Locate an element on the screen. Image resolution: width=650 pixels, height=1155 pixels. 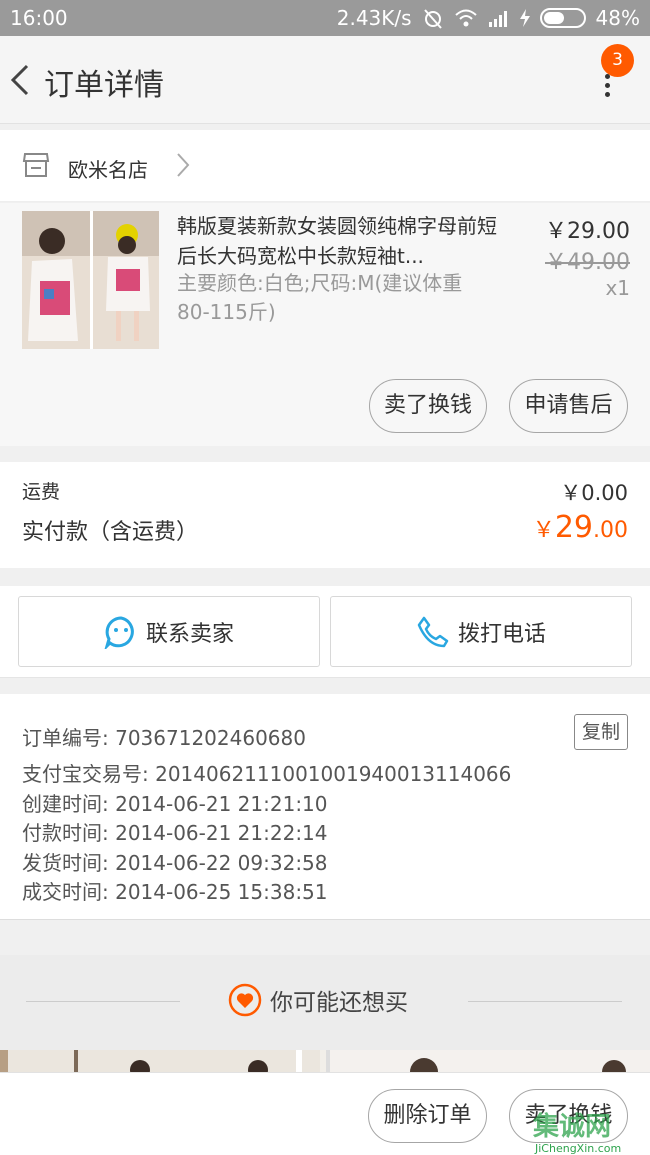
recommended-photos is located at coordinates (325, 1061).